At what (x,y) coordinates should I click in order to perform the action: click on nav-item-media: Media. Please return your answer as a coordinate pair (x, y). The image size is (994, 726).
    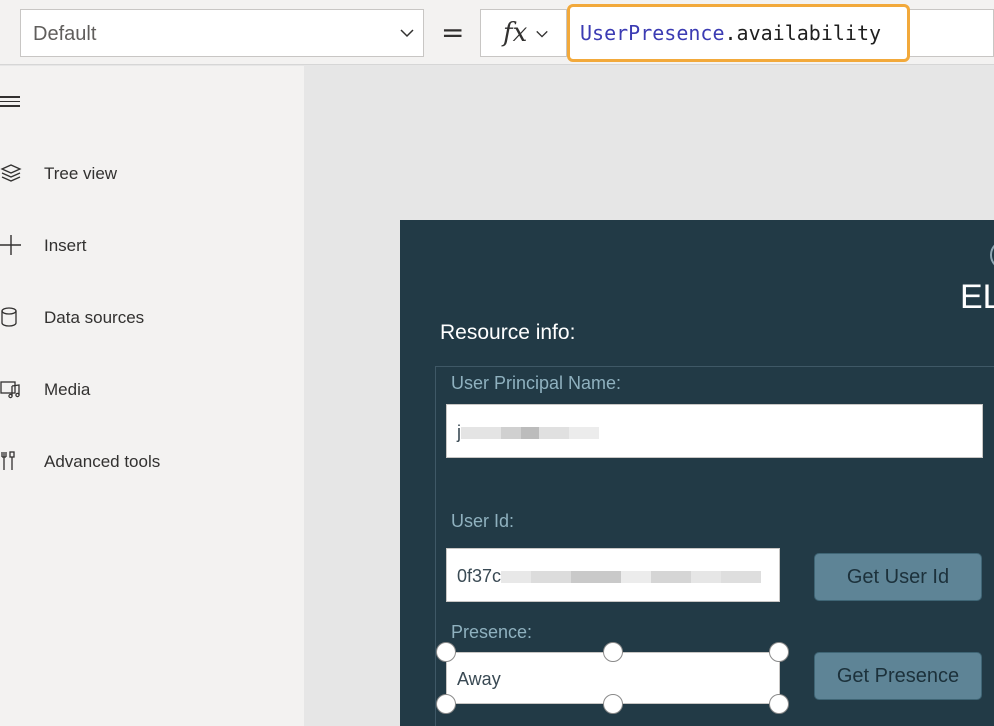
    Looking at the image, I should click on (150, 390).